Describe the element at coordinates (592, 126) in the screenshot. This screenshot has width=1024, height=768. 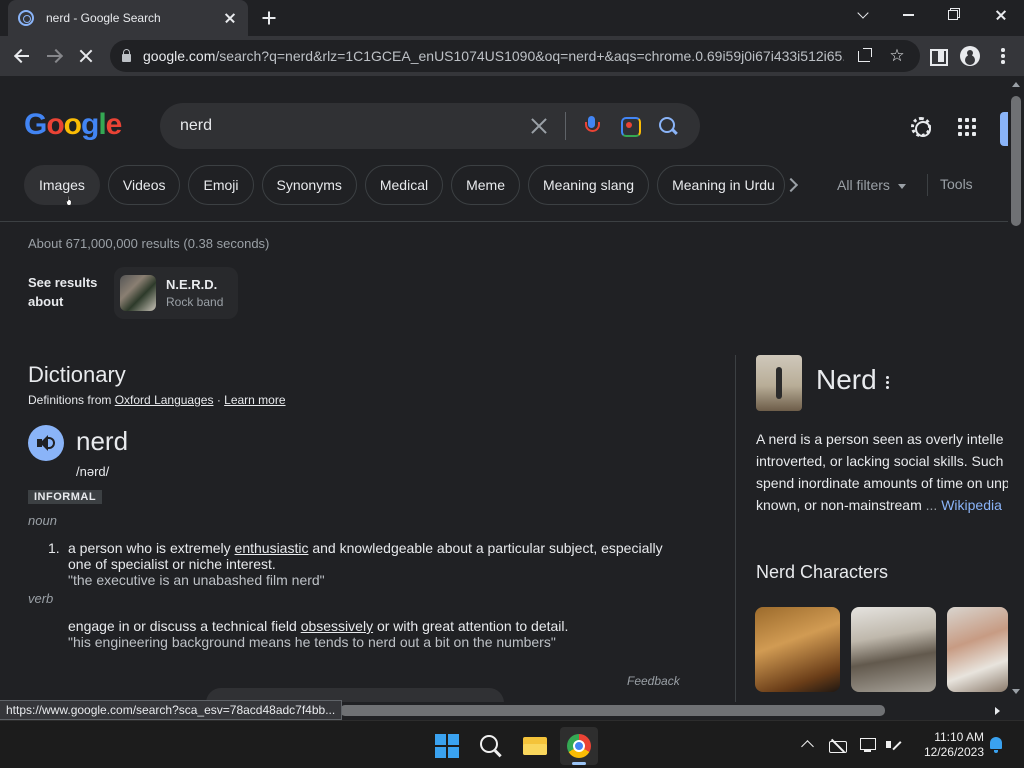
I see `voice-search-mic-icon` at that location.